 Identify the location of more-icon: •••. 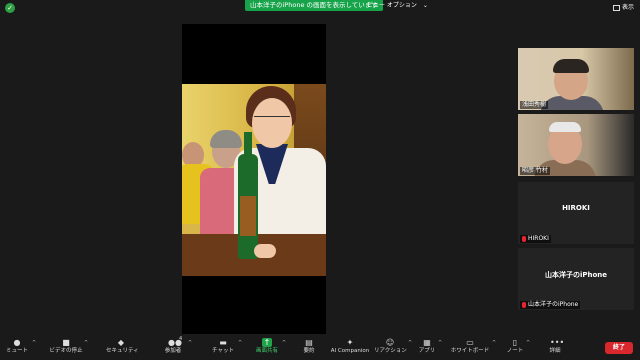
(557, 342).